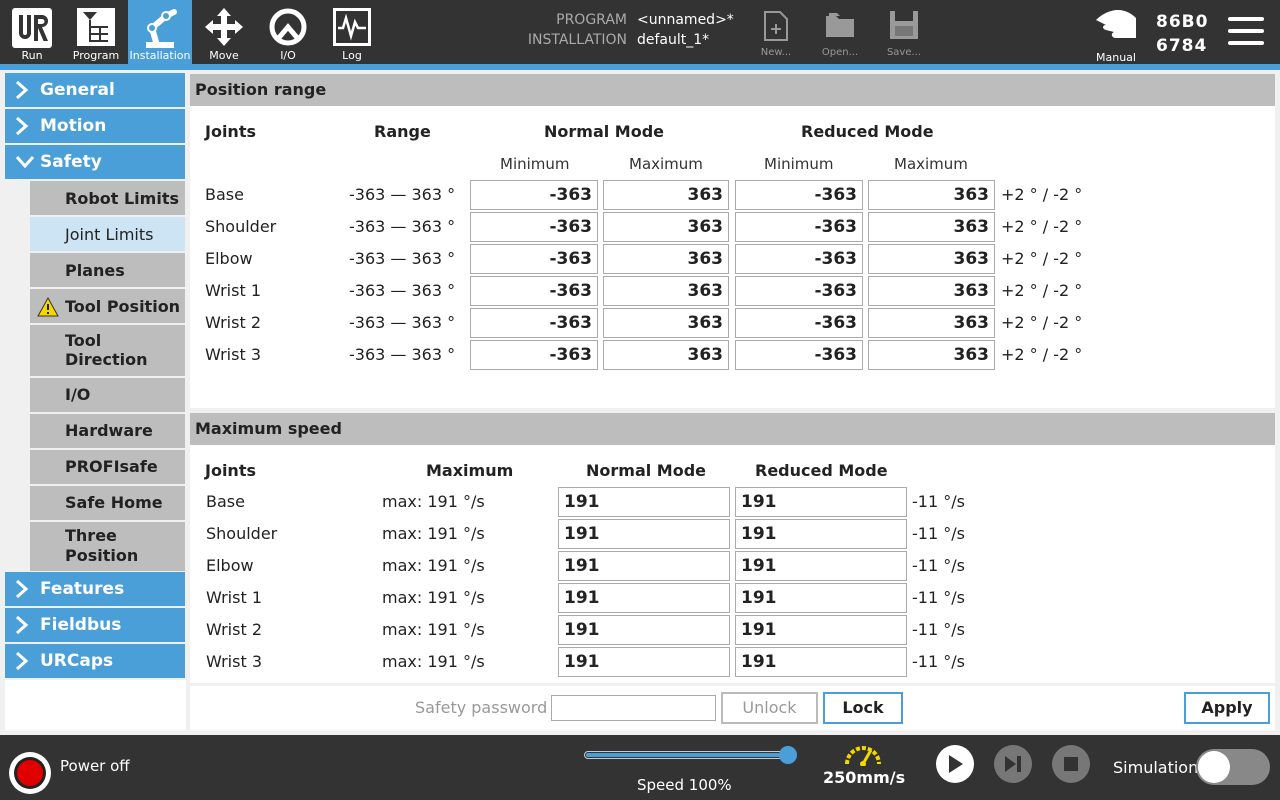  Describe the element at coordinates (234, 597) in the screenshot. I see `joint-name: Wrist 1` at that location.